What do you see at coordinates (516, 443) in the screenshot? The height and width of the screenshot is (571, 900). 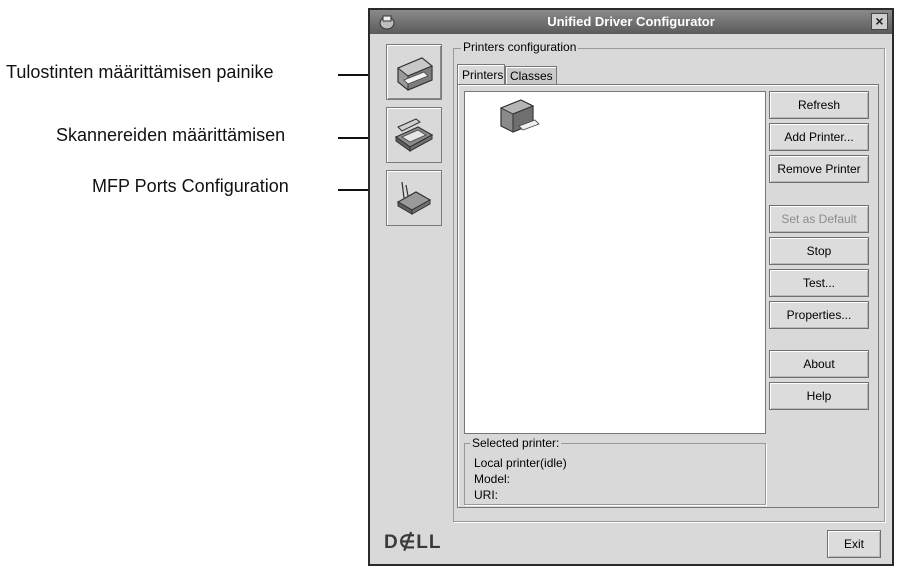 I see `selected-printer-label: Selected printer:` at bounding box center [516, 443].